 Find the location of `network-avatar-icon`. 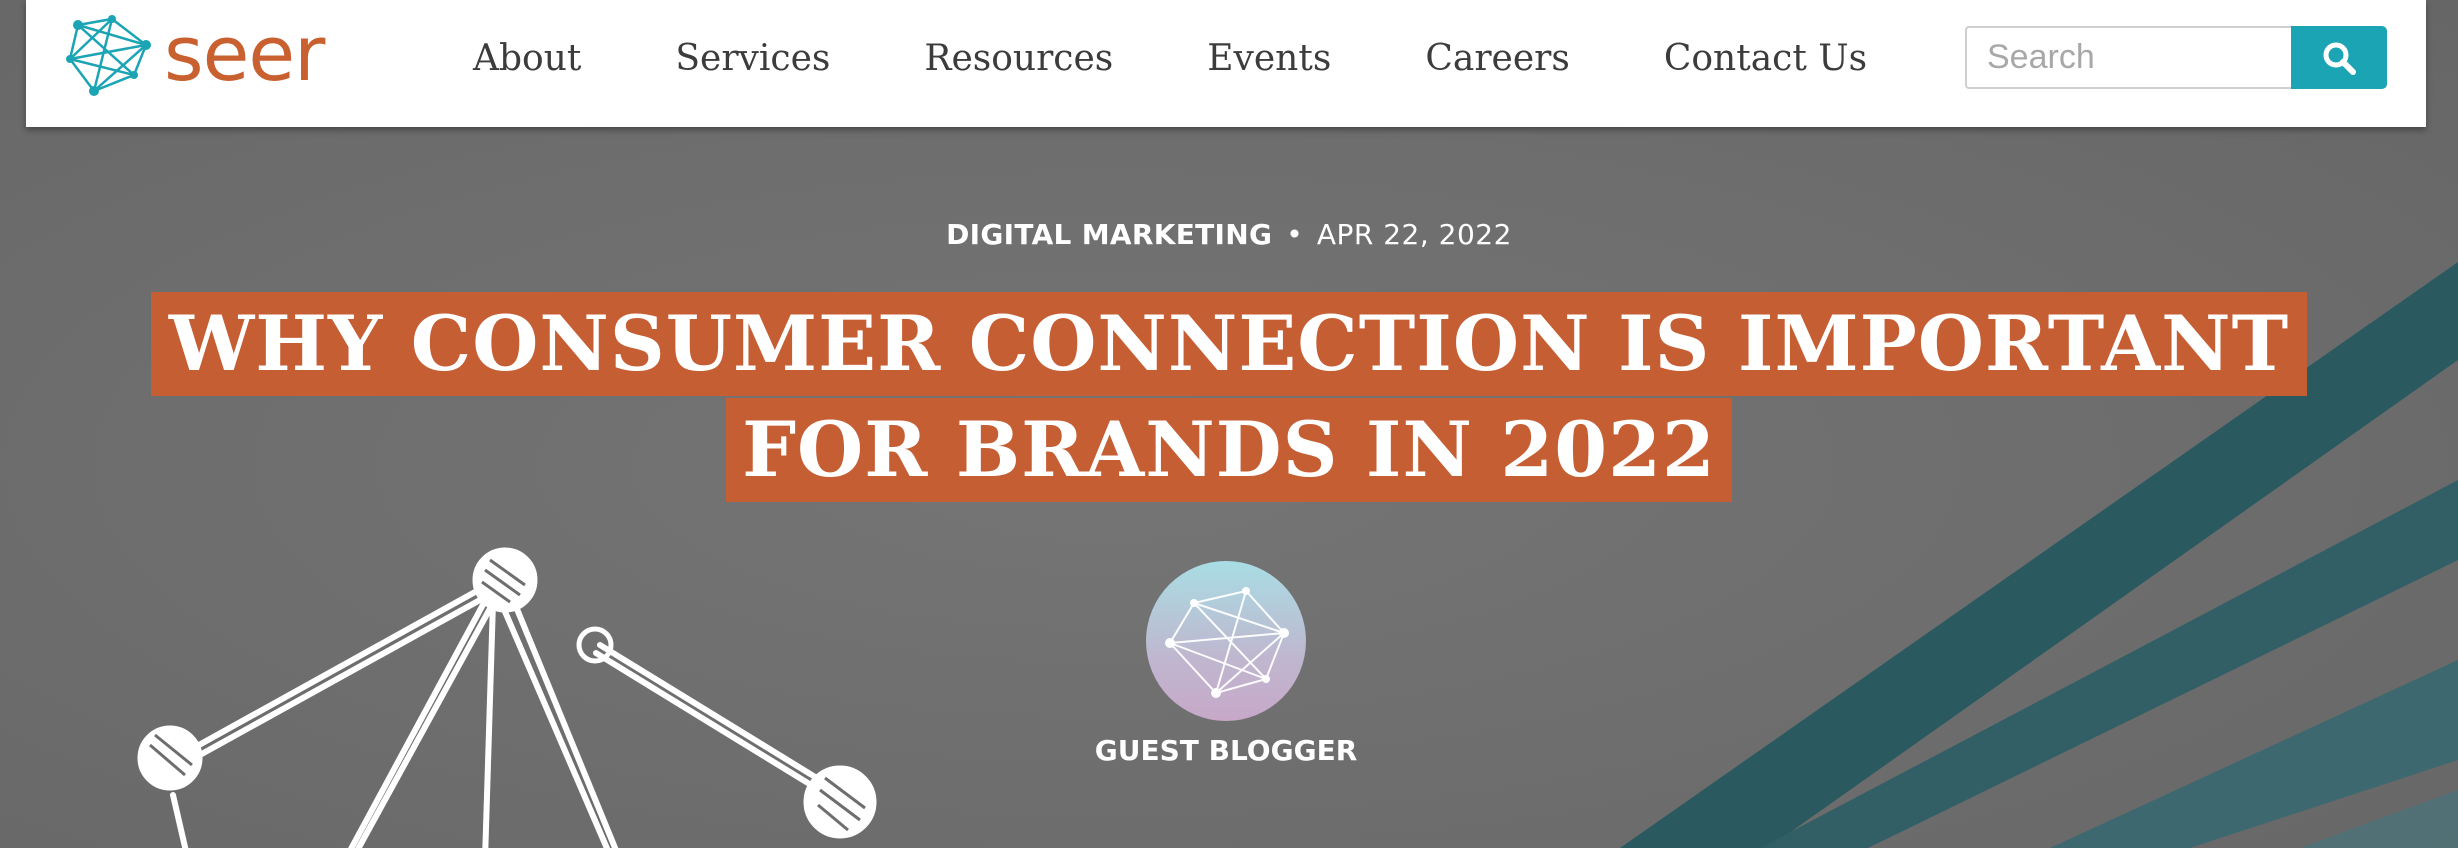

network-avatar-icon is located at coordinates (1227, 642).